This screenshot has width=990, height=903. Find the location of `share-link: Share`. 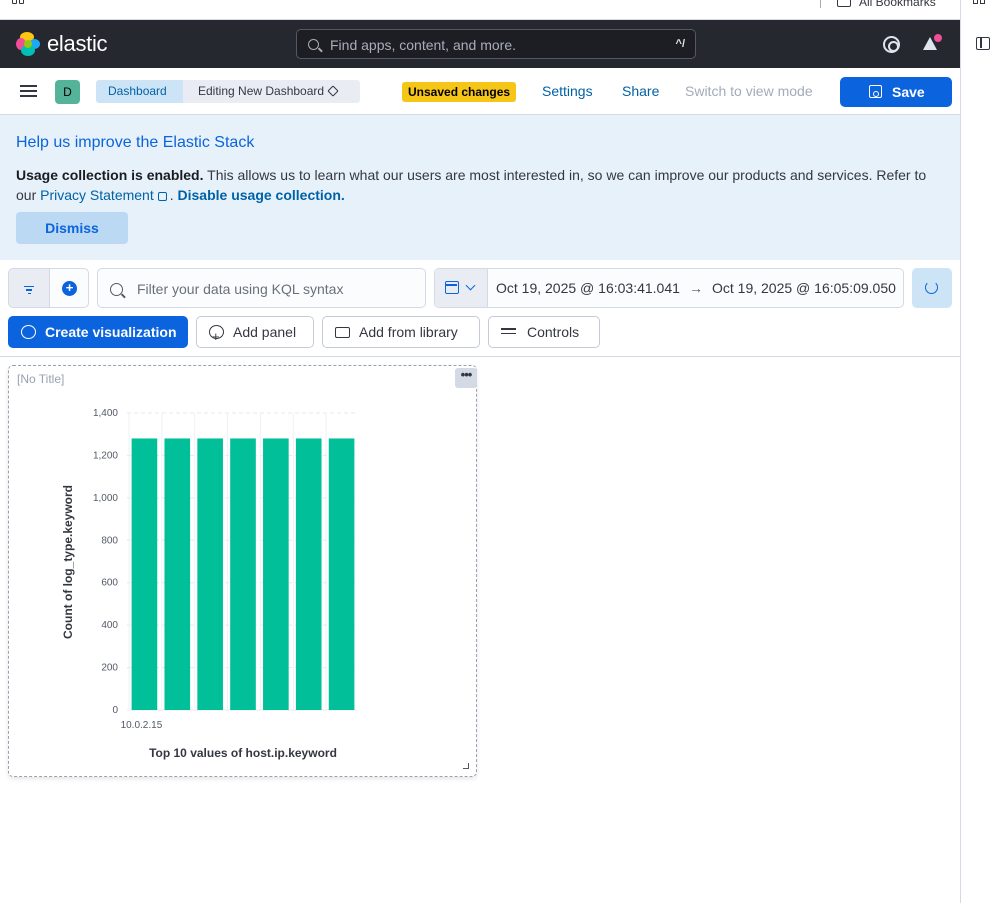

share-link: Share is located at coordinates (640, 91).